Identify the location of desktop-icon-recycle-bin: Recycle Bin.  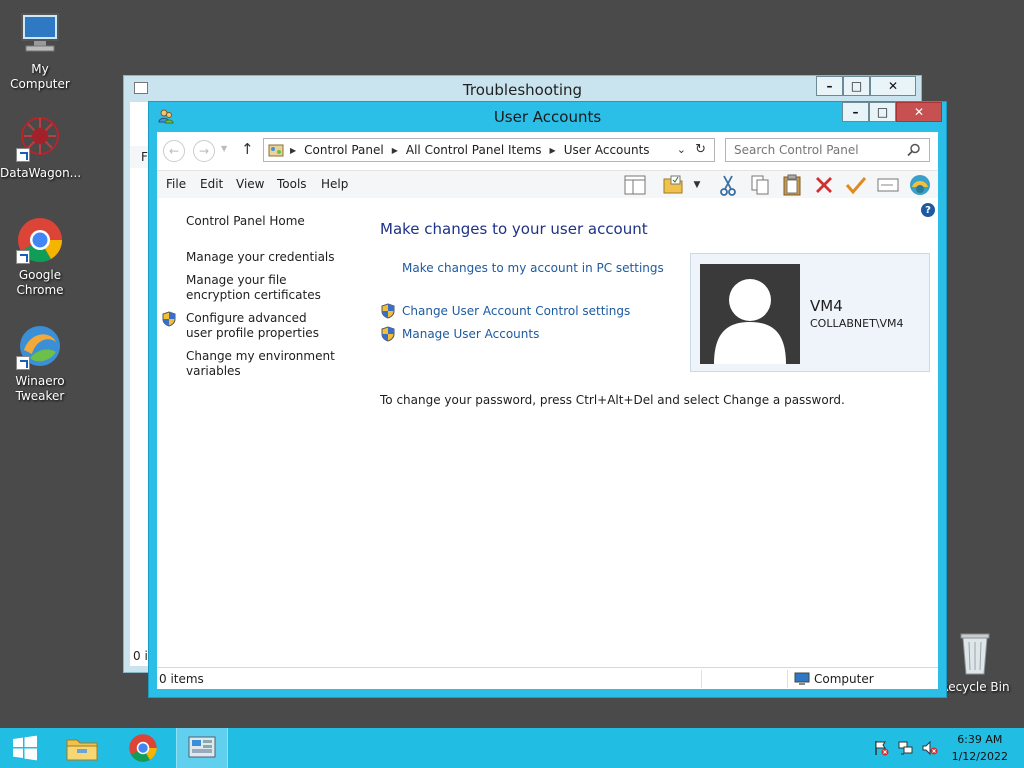
(975, 662).